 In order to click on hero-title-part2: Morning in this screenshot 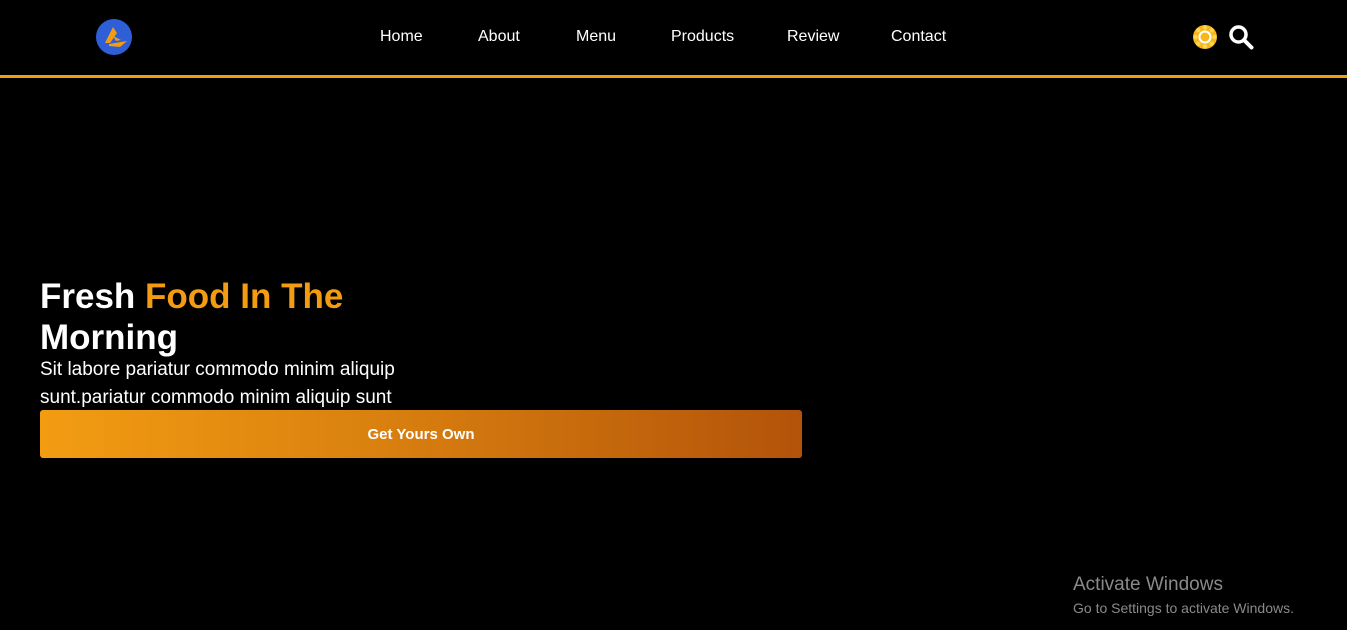, I will do `click(109, 337)`.